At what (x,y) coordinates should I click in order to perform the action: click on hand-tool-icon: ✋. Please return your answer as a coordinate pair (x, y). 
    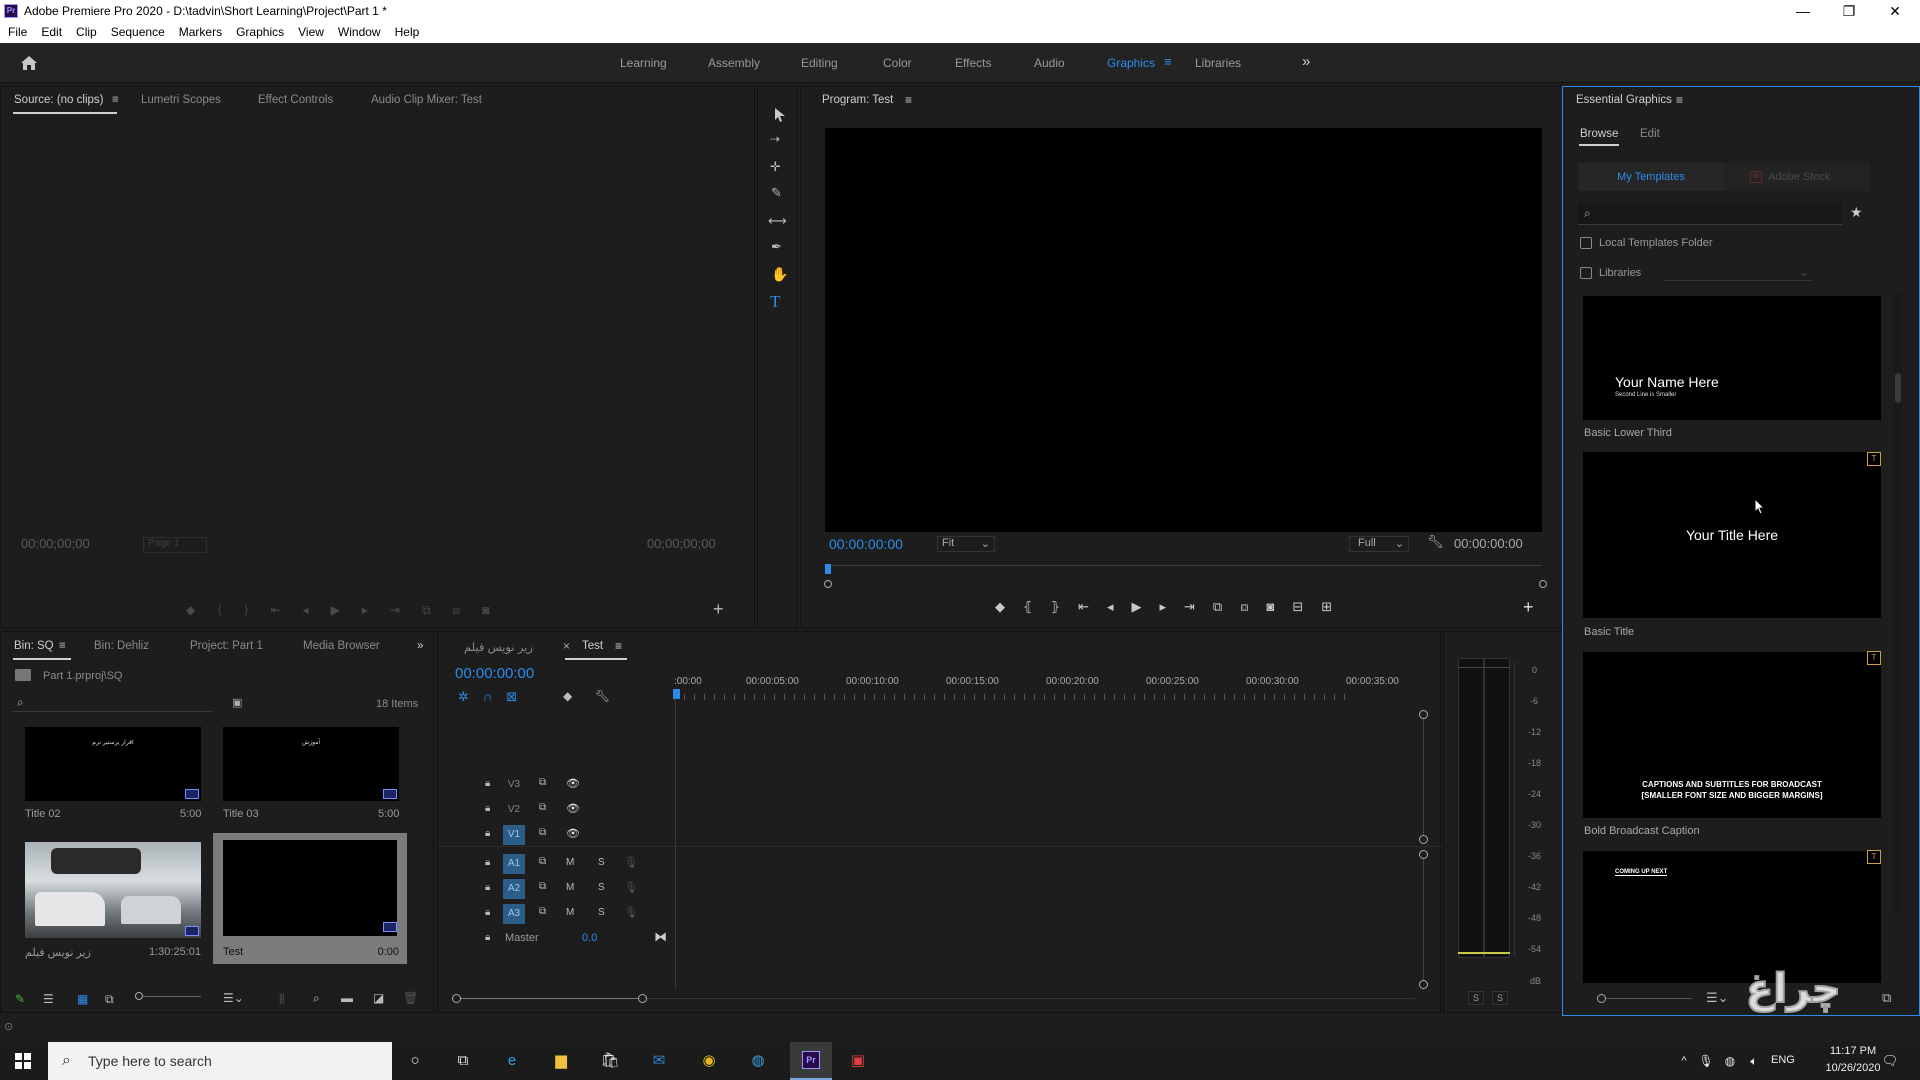
    Looking at the image, I should click on (779, 274).